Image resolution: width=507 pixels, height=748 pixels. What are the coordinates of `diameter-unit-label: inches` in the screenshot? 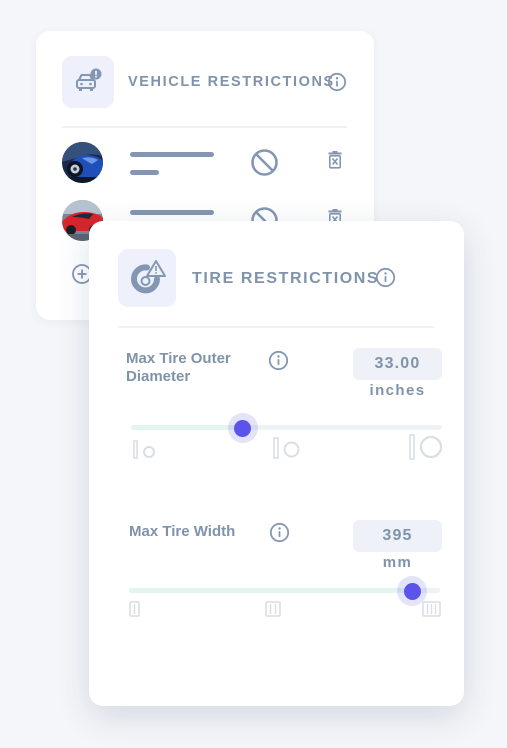 It's located at (397, 390).